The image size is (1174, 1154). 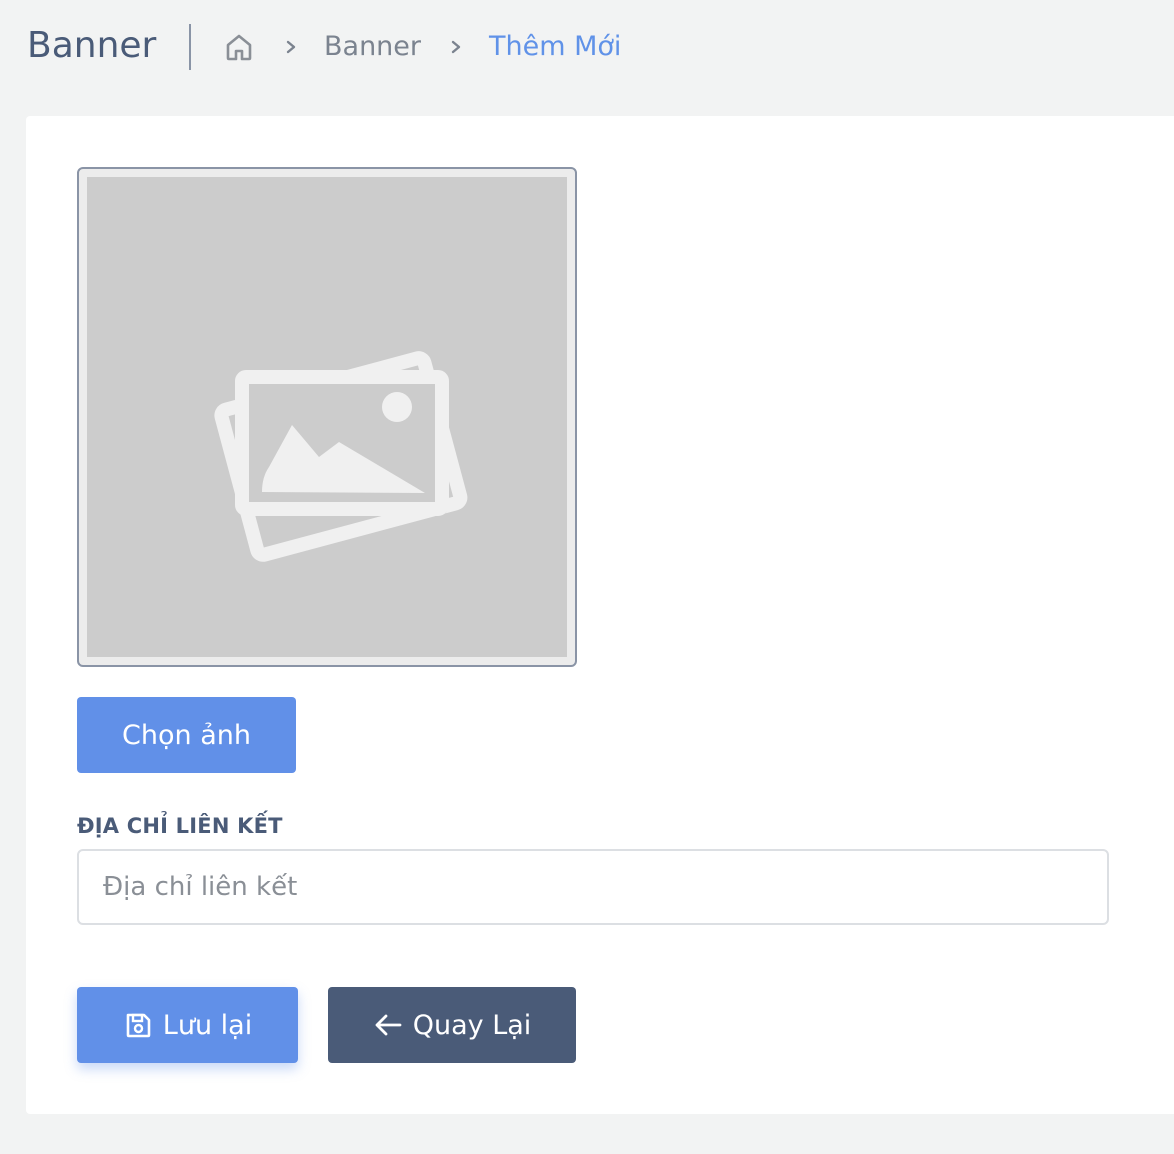 I want to click on arrow-left-icon, so click(x=388, y=1025).